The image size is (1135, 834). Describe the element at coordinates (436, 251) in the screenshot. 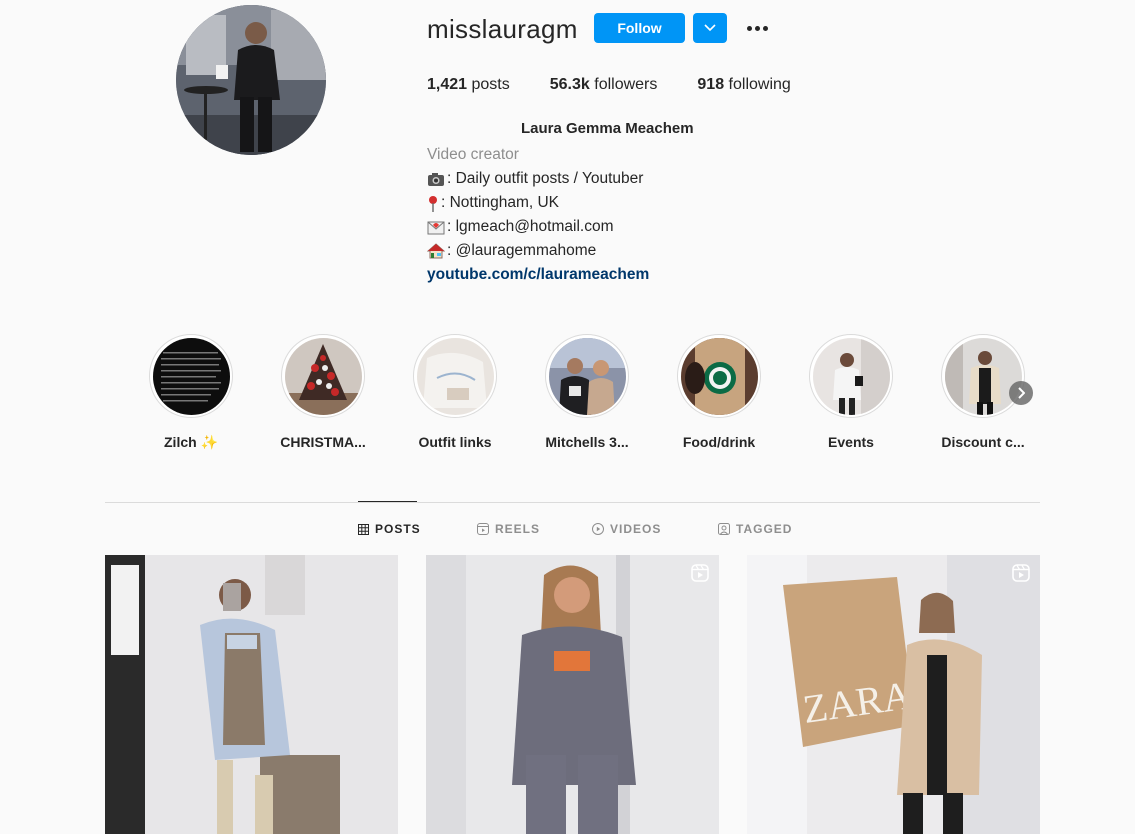

I see `house-emoji-icon` at that location.